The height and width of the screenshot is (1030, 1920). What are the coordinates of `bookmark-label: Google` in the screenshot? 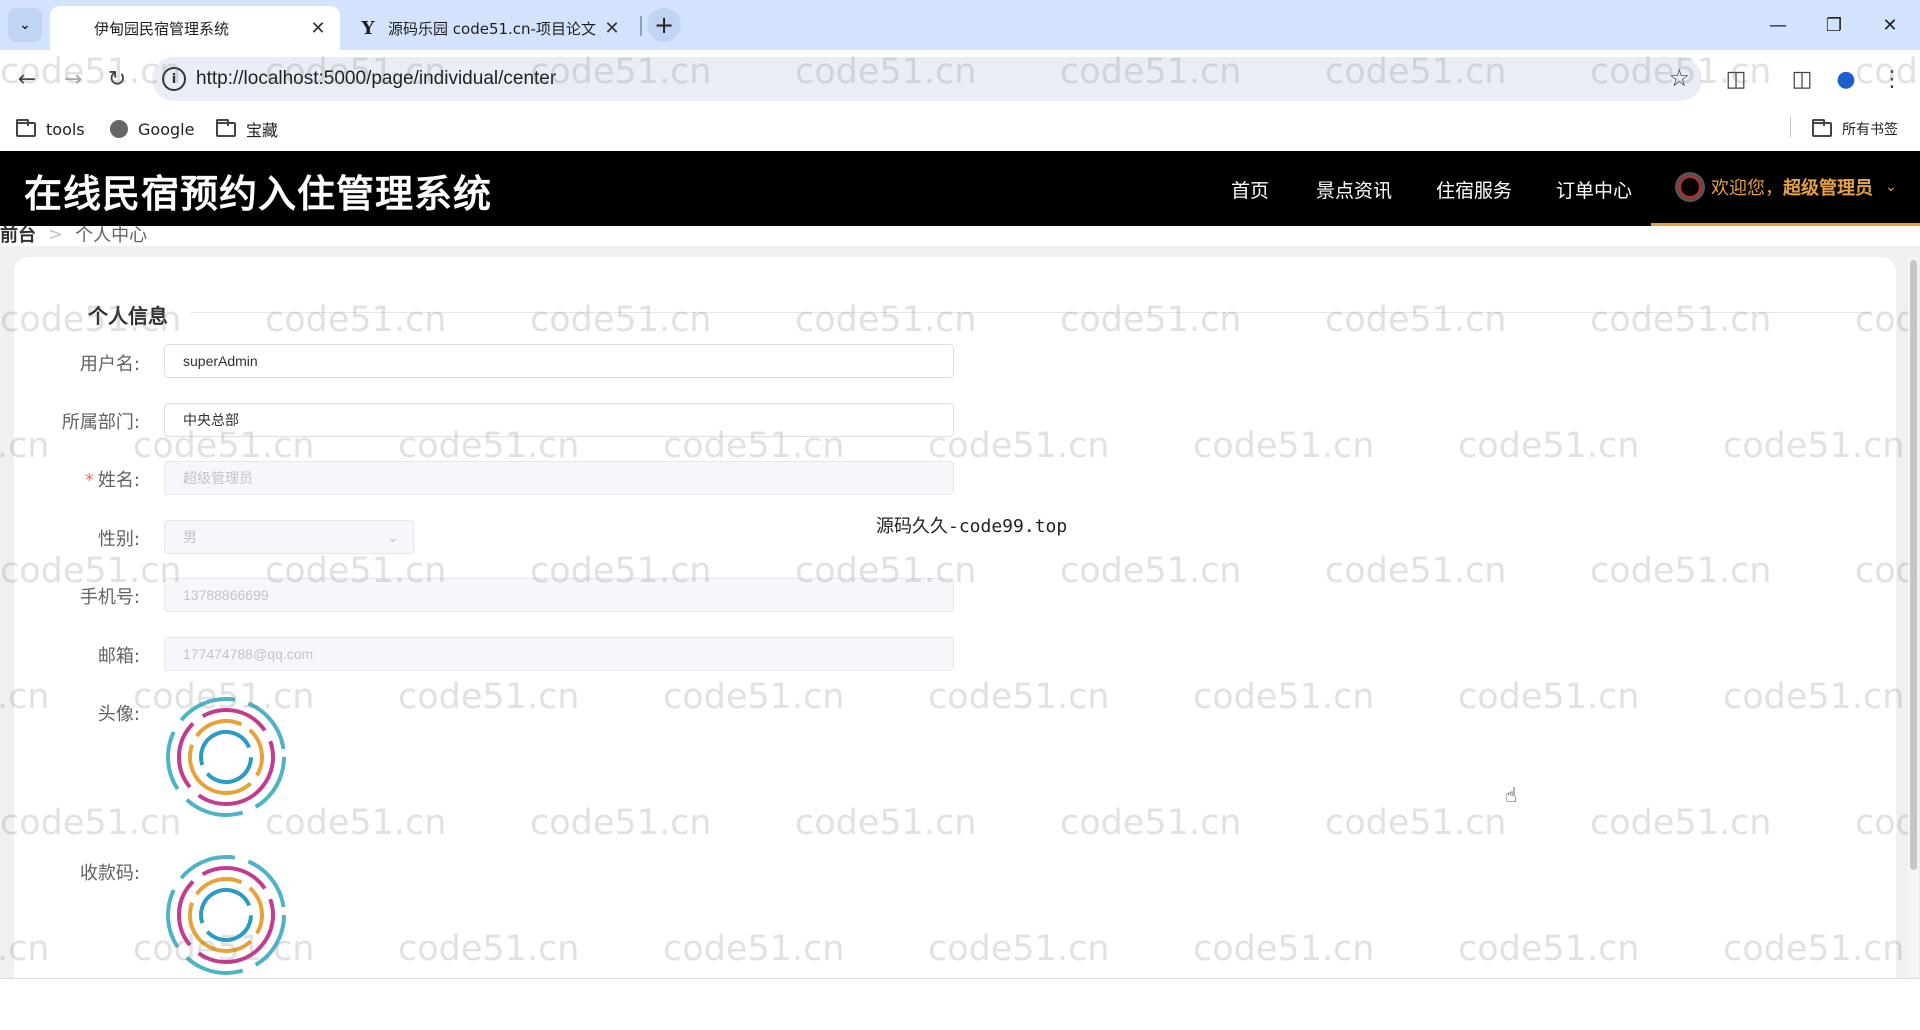 It's located at (166, 129).